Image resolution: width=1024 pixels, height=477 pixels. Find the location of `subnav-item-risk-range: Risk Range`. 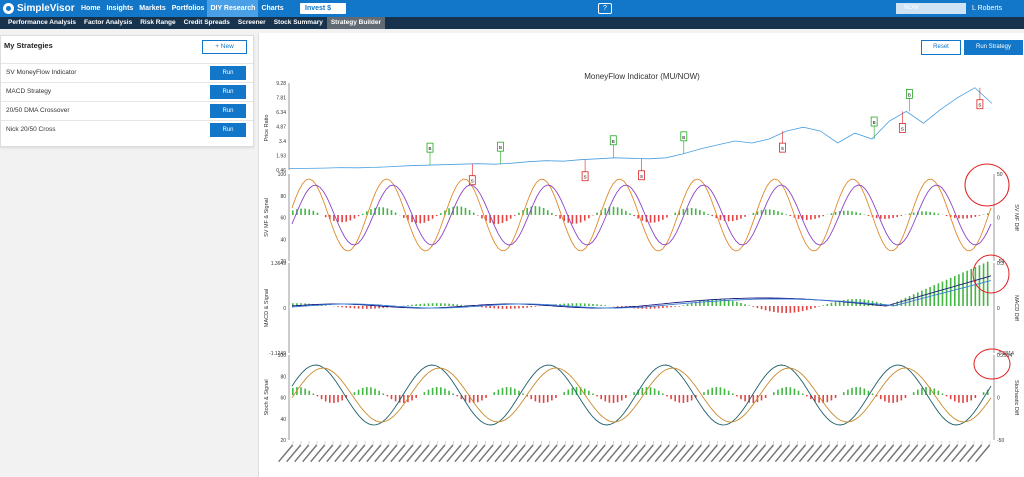

subnav-item-risk-range: Risk Range is located at coordinates (157, 23).